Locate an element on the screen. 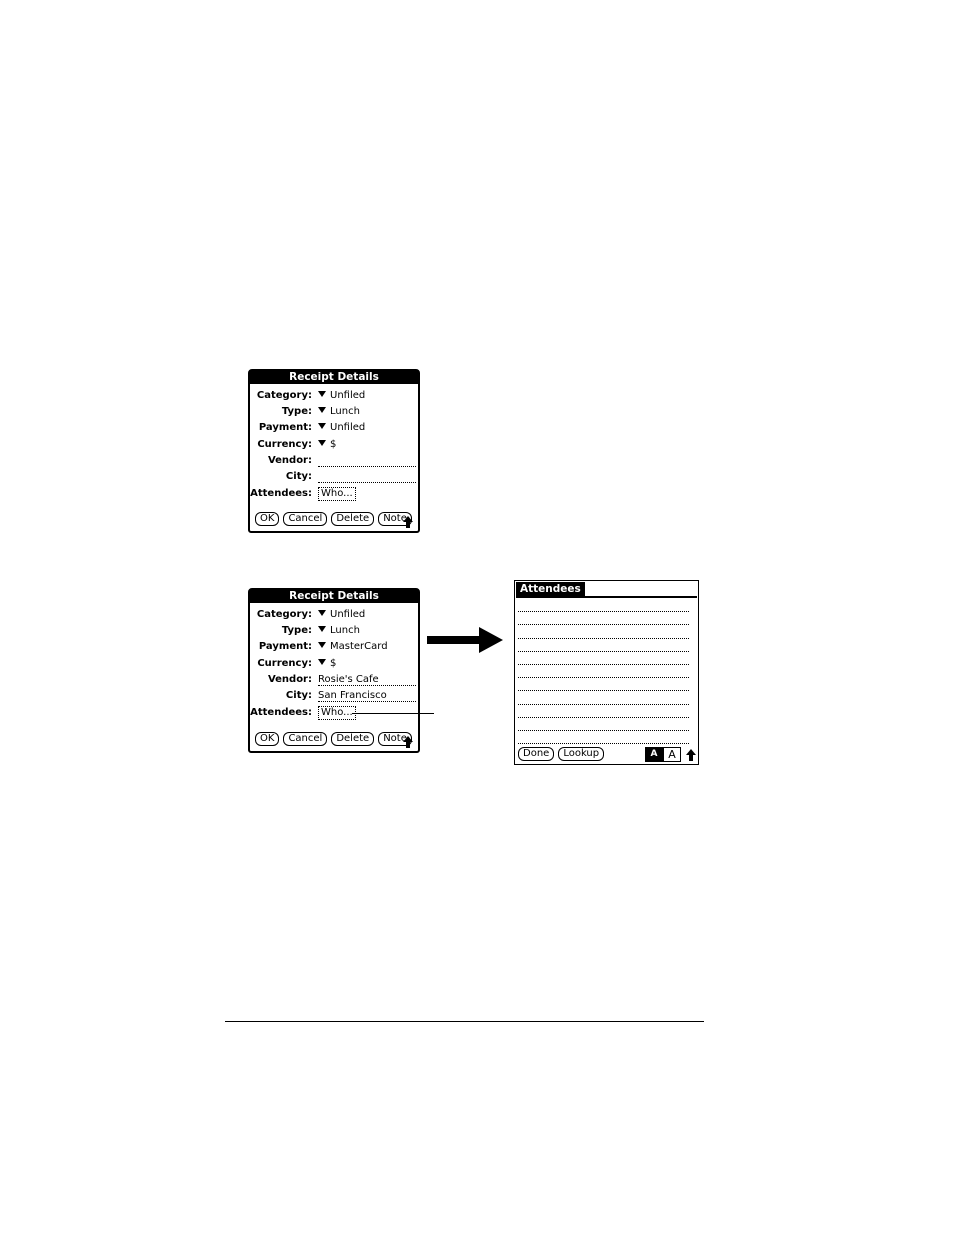  attendees-title: Attendees is located at coordinates (550, 589).